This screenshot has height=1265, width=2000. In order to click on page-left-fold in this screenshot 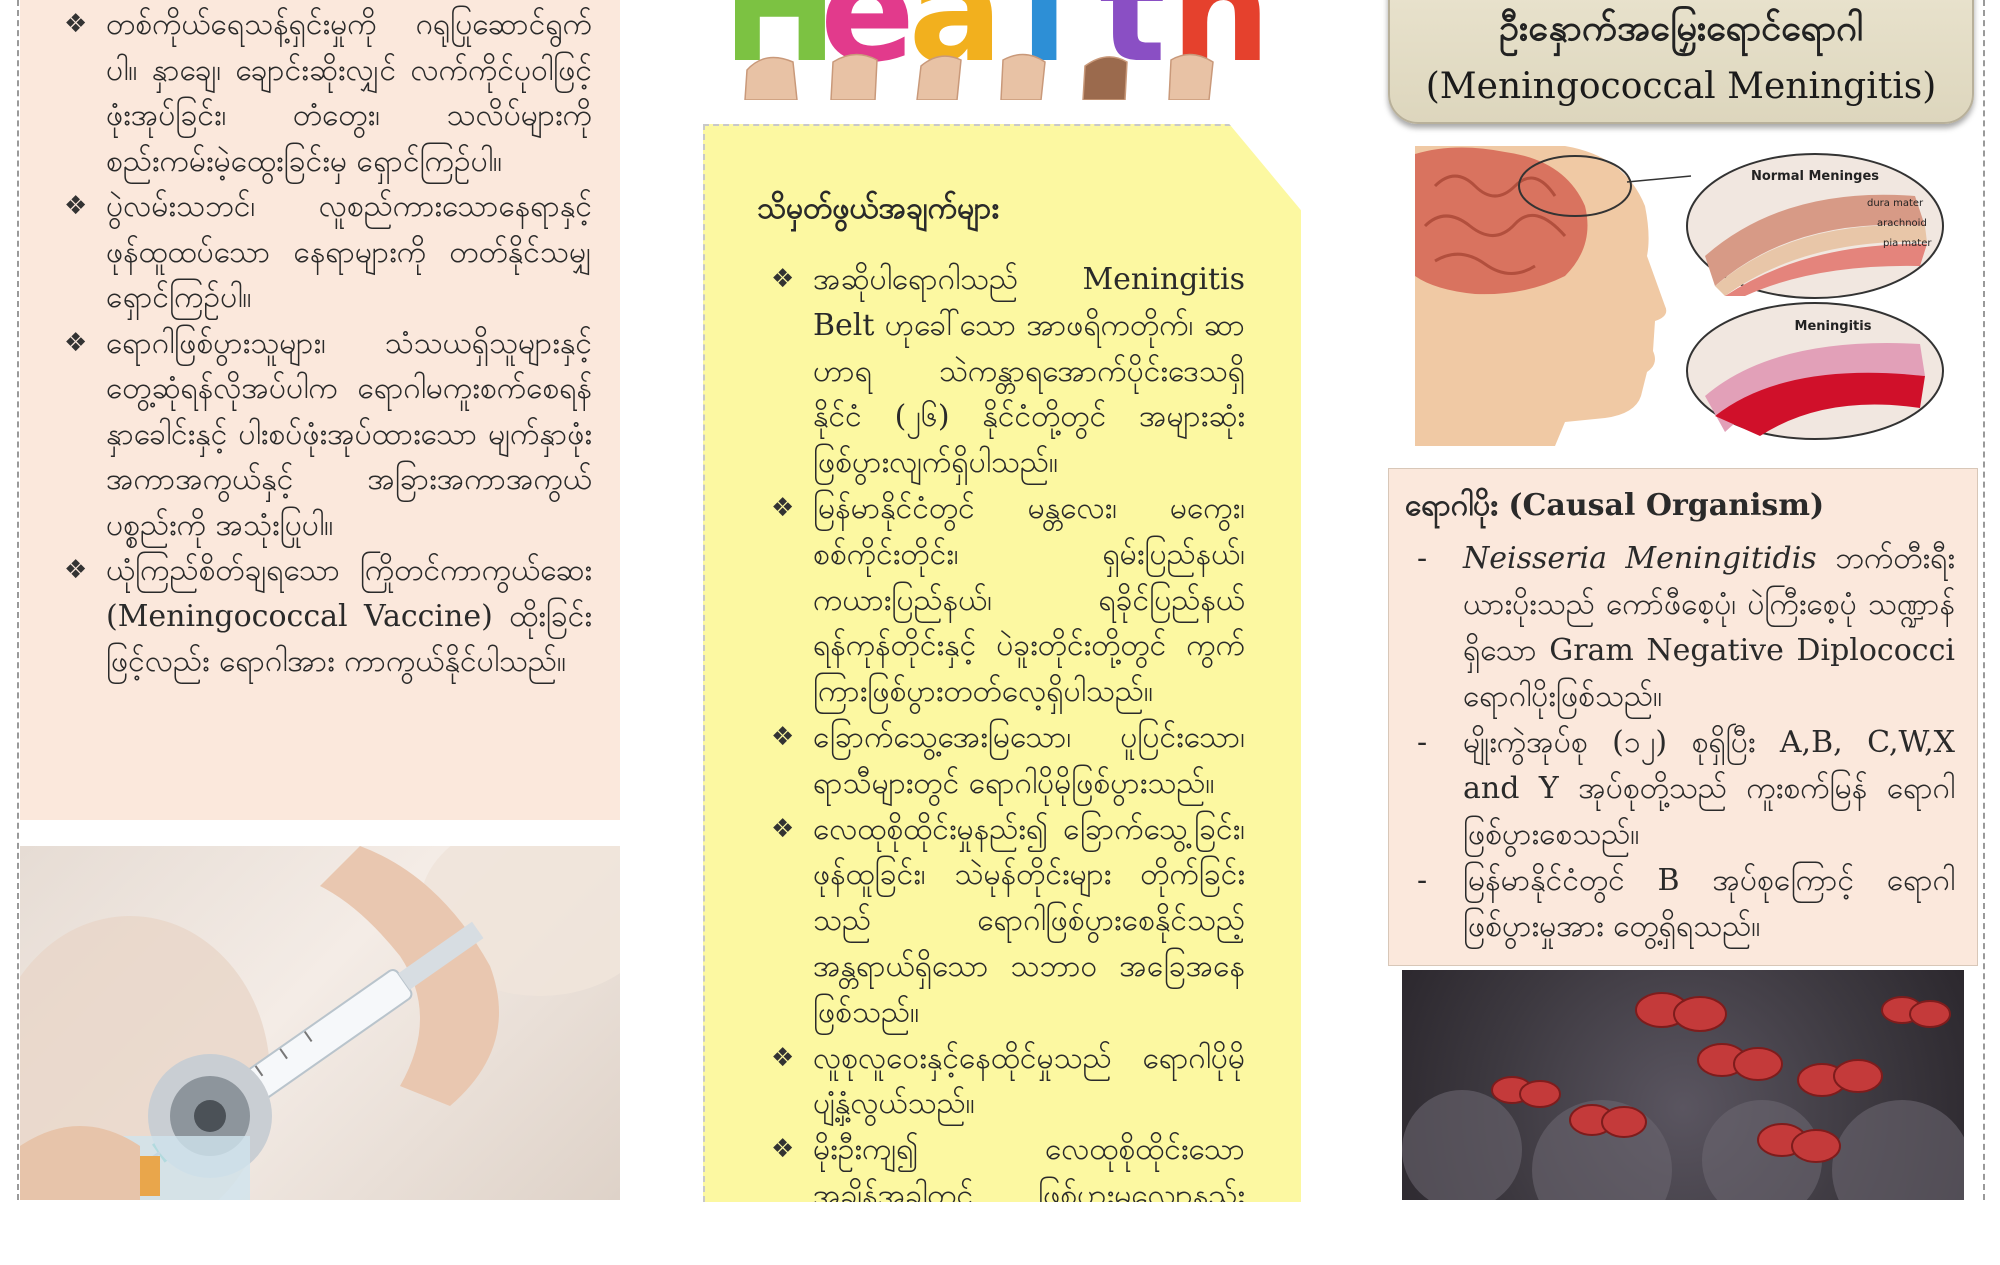, I will do `click(18, 600)`.